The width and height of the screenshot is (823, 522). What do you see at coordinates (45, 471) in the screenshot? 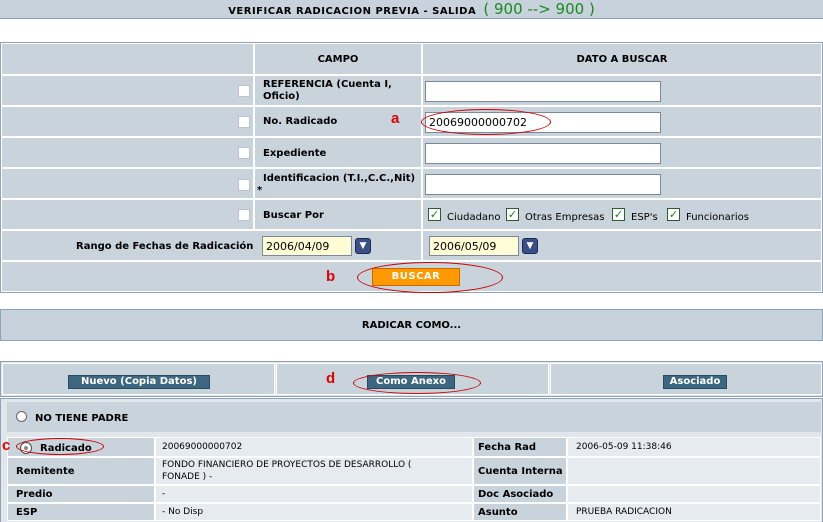
I see `remitente-label: Remitente` at bounding box center [45, 471].